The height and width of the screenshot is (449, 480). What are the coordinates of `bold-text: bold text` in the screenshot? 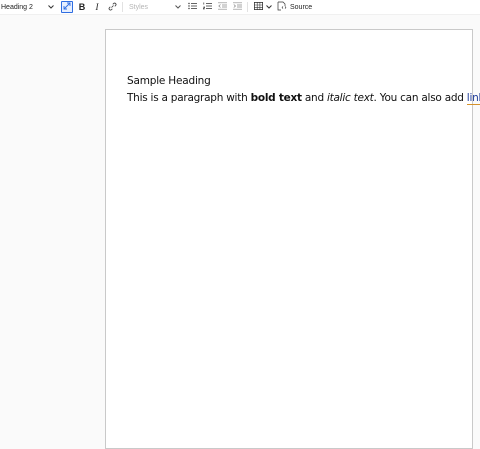 It's located at (276, 98).